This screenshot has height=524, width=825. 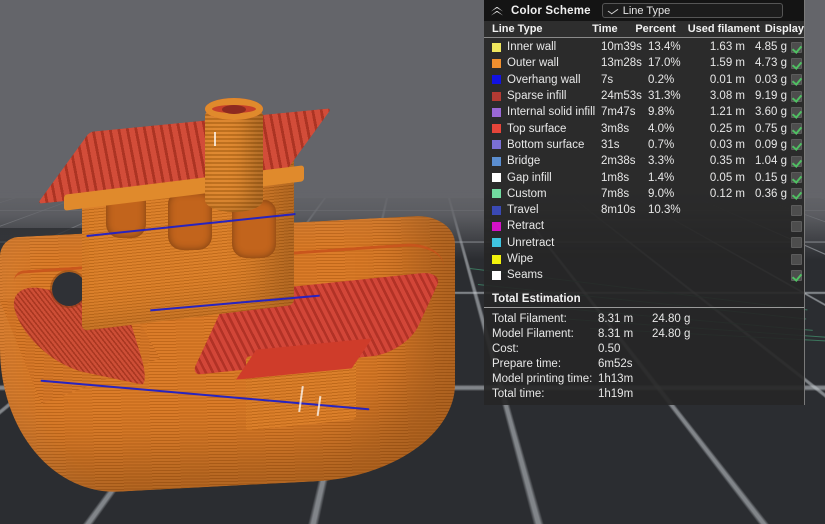 What do you see at coordinates (609, 348) in the screenshot?
I see `estimation-value-primary: 0.50` at bounding box center [609, 348].